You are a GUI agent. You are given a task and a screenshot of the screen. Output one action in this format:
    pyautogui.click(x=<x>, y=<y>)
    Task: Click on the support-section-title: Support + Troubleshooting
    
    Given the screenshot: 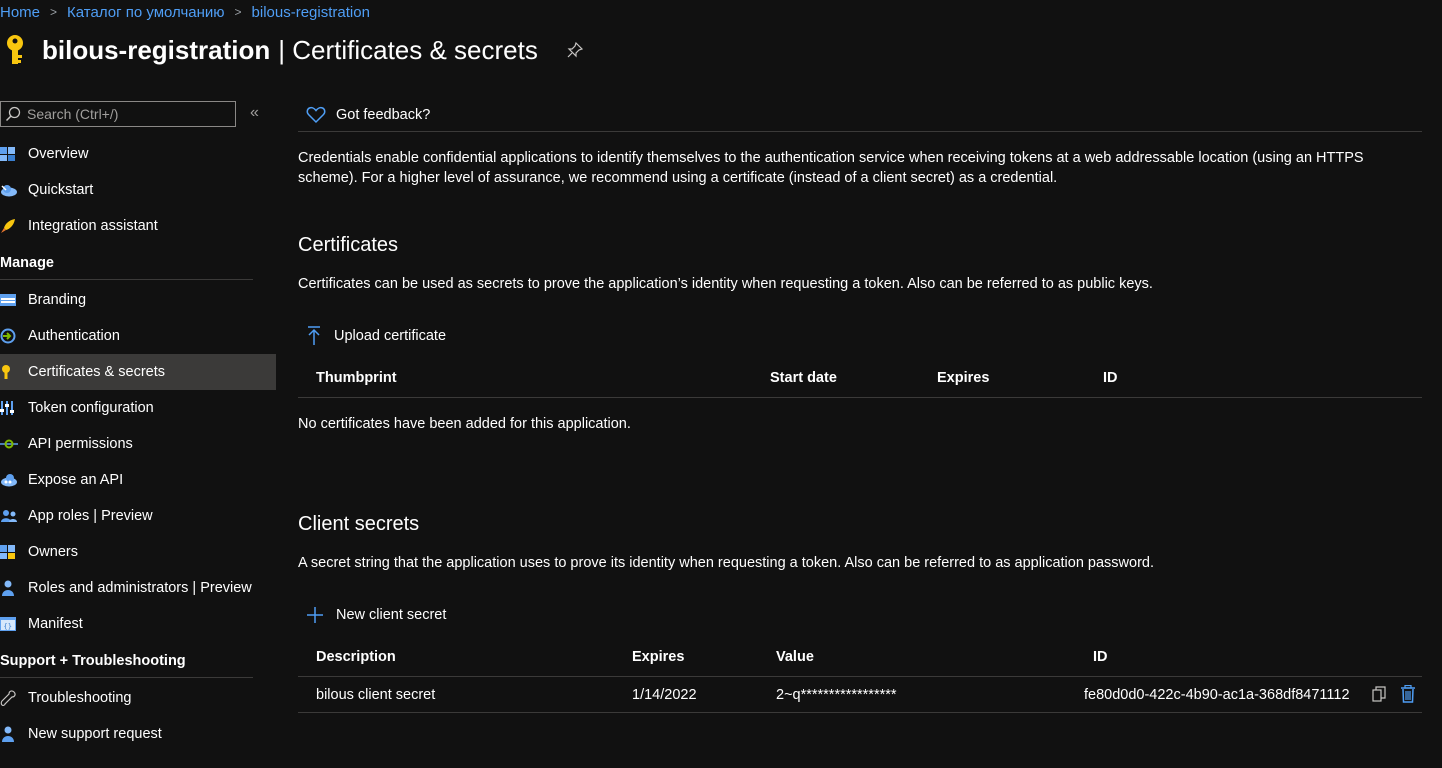 What is the action you would take?
    pyautogui.click(x=126, y=660)
    